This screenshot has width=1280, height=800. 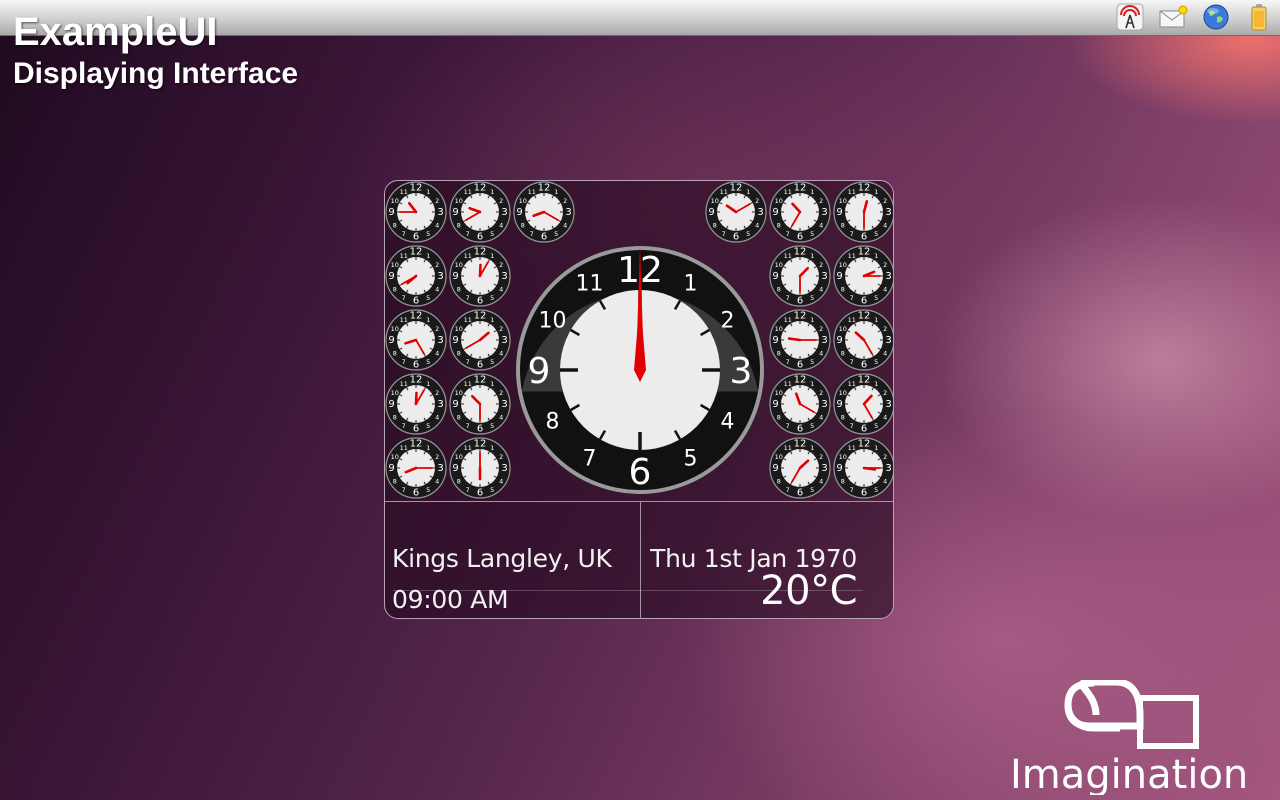 What do you see at coordinates (1173, 17) in the screenshot?
I see `mail-icon` at bounding box center [1173, 17].